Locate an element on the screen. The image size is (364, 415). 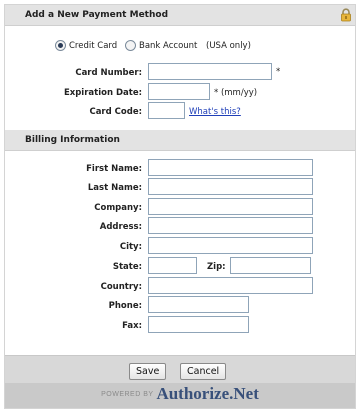
bank-account-radio is located at coordinates (130, 45).